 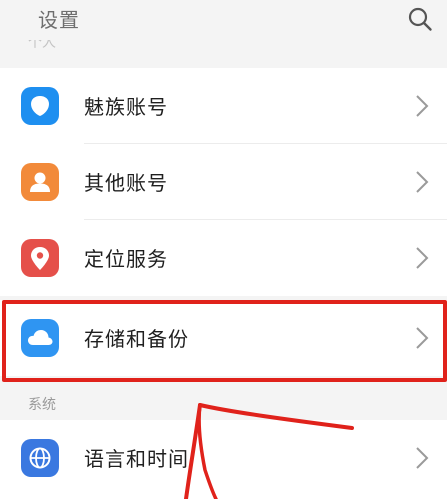 What do you see at coordinates (223, 401) in the screenshot?
I see `section-header-system: 系统` at bounding box center [223, 401].